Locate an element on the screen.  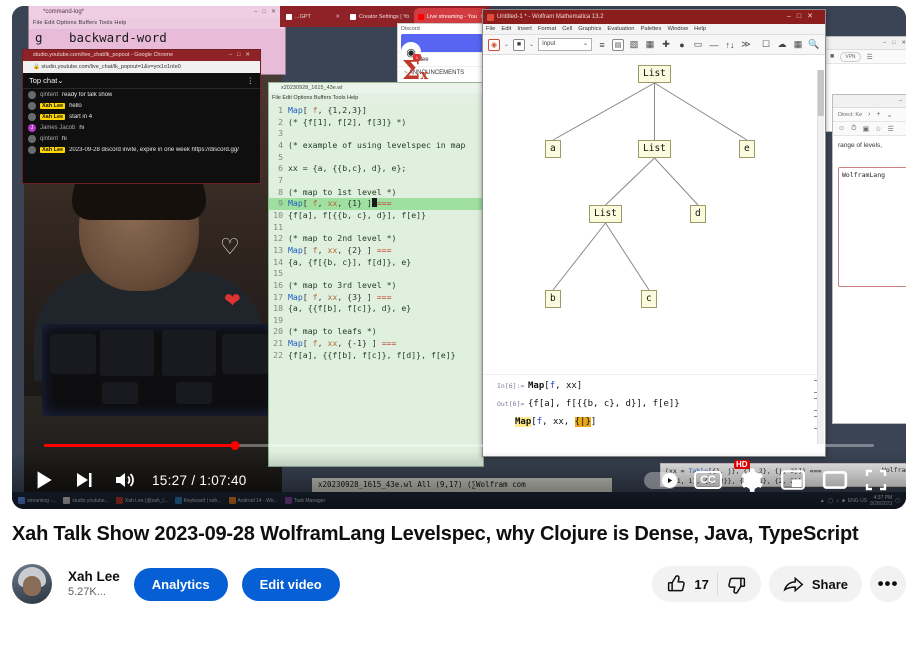
align-icon: ✚ is located at coordinates (666, 45).